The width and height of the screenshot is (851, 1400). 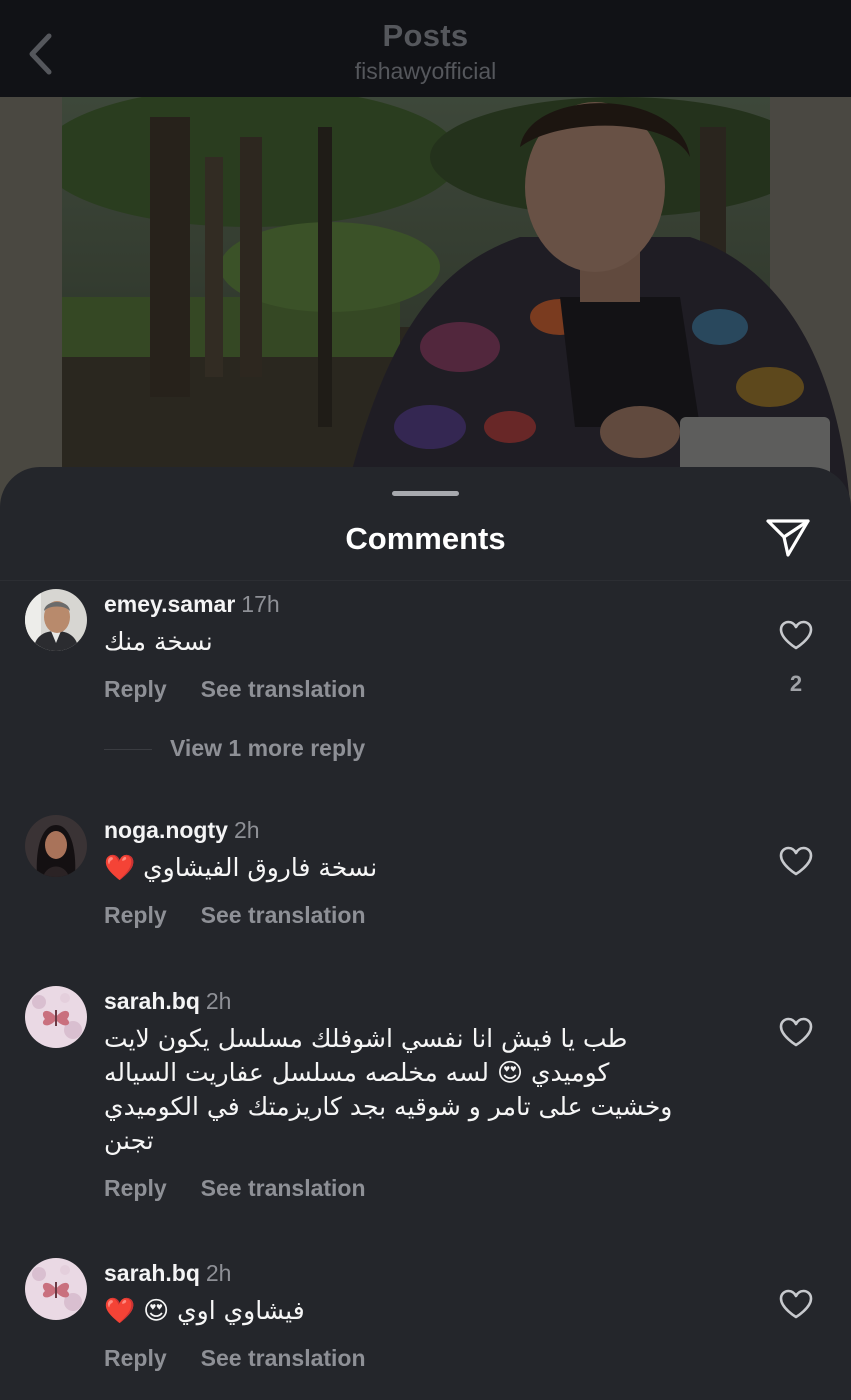 I want to click on comment-text-line: كوميدي 😍 لسه مخلصه مسلسل عفاريت السياله, so click(x=357, y=1072).